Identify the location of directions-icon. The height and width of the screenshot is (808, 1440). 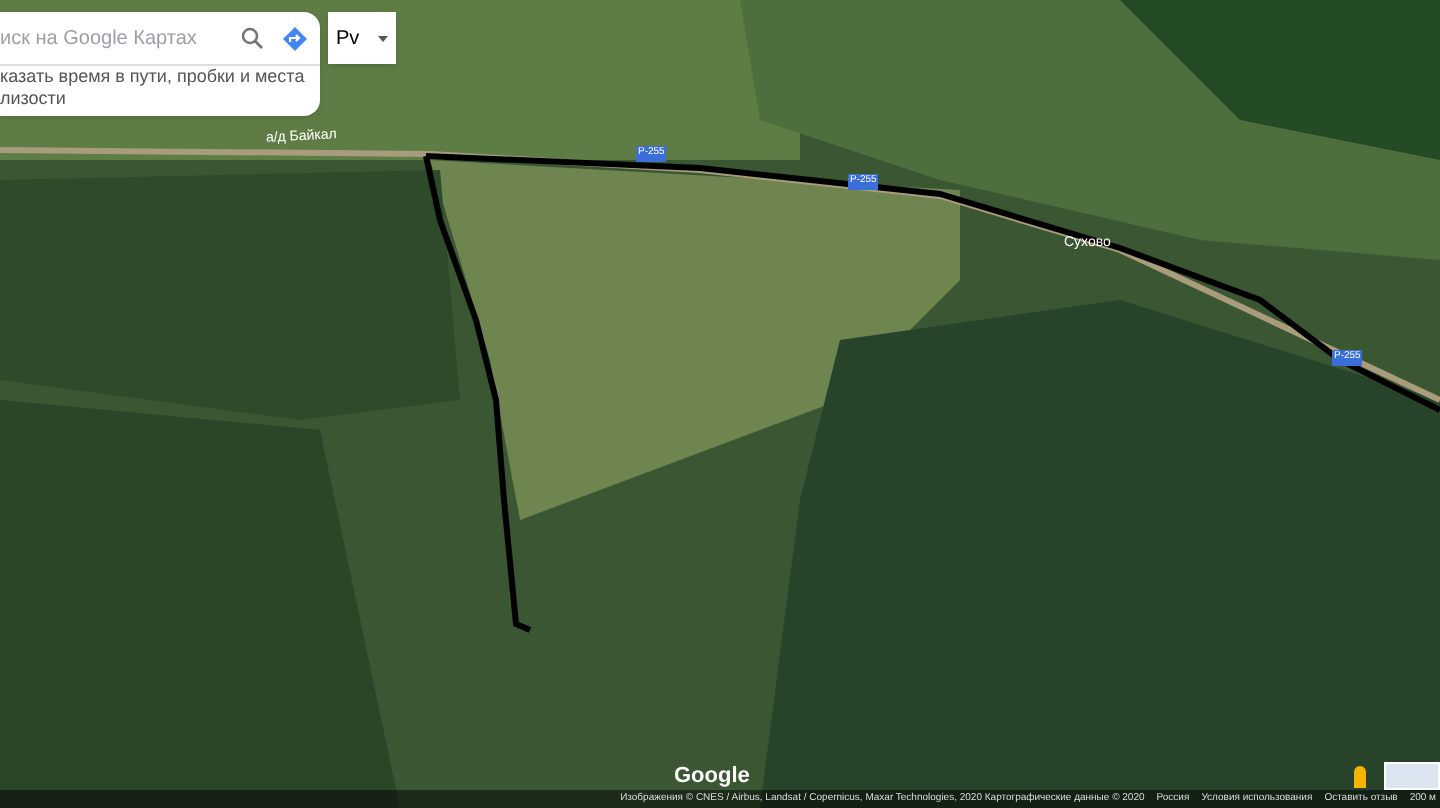
(295, 38).